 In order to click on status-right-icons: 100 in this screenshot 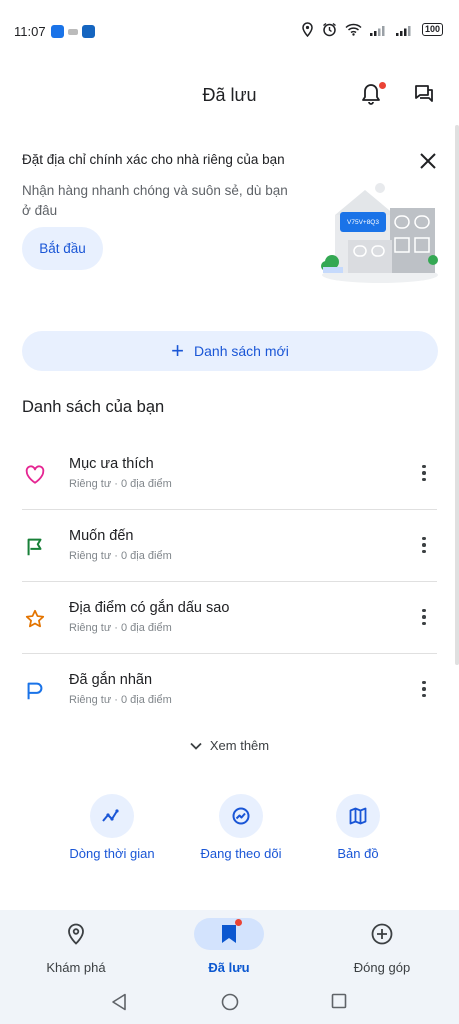, I will do `click(372, 29)`.